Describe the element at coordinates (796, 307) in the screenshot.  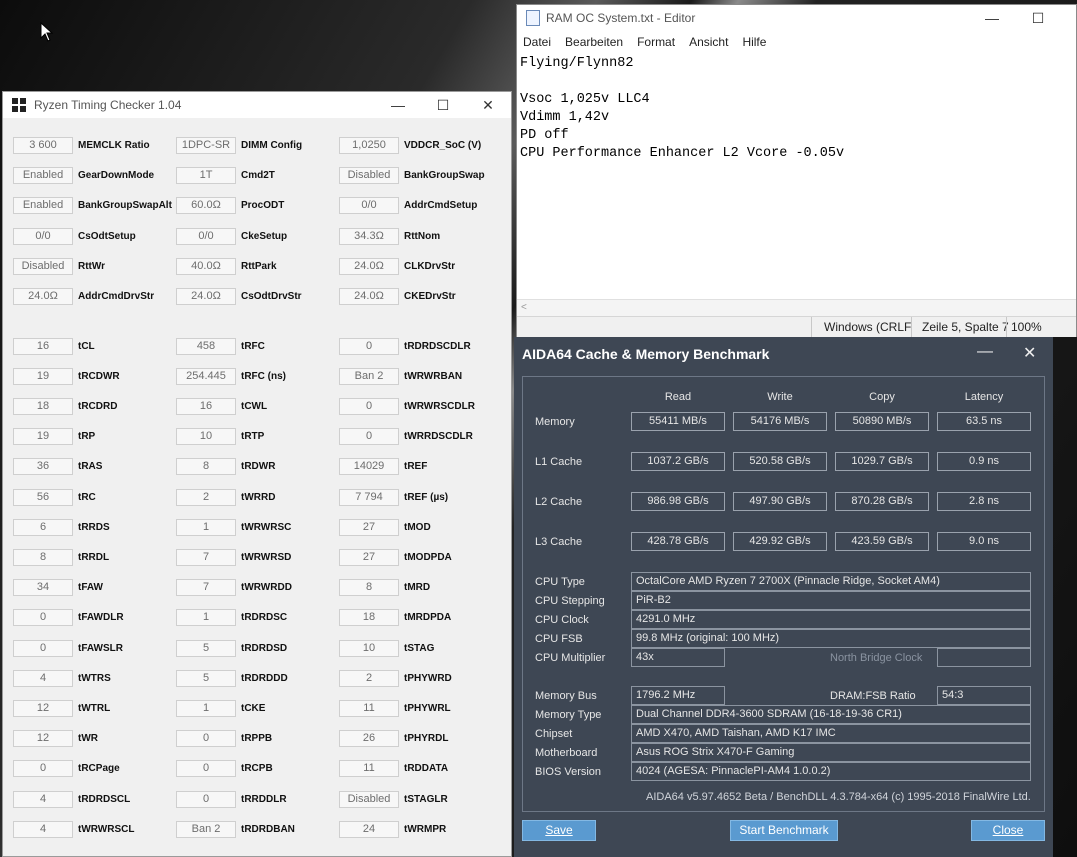
I see `horizontal-scrollbar: <` at that location.